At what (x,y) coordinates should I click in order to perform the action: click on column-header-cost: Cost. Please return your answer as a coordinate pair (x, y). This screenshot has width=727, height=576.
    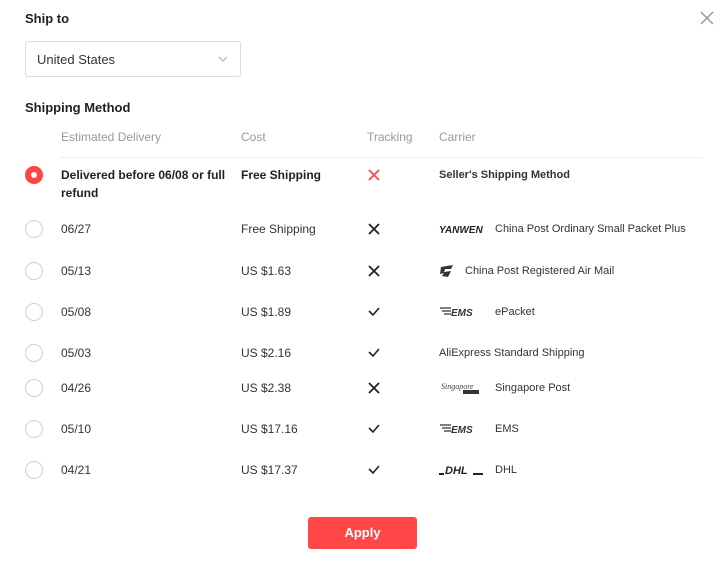
    Looking at the image, I should click on (253, 137).